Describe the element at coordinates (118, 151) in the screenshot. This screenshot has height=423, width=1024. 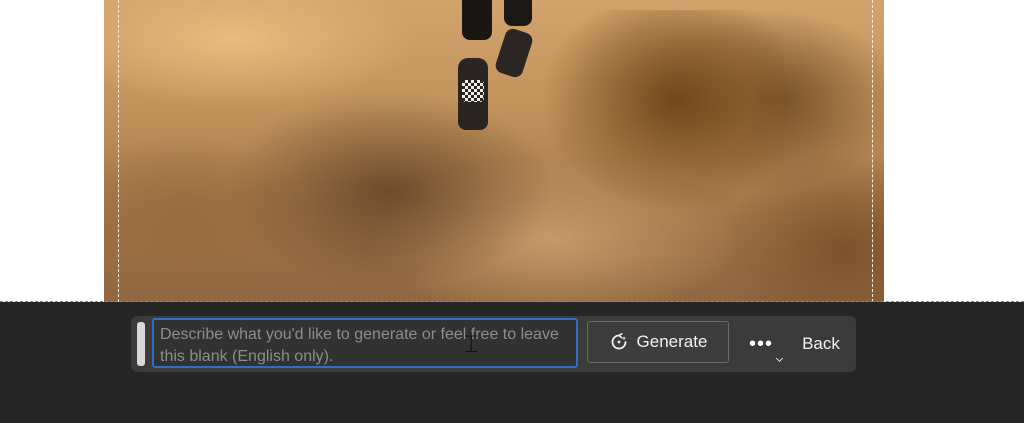
I see `selection-border-left` at that location.